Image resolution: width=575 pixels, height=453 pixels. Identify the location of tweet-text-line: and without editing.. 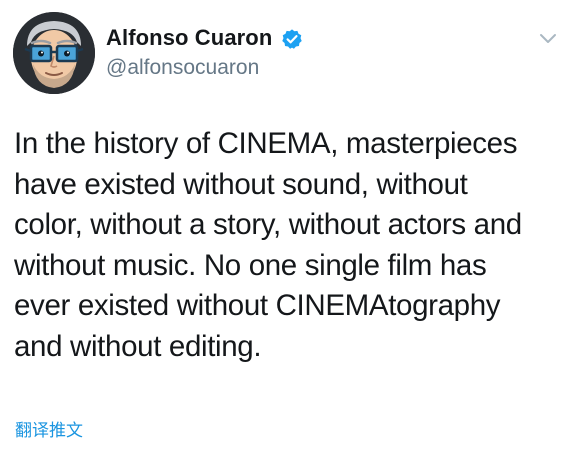
(138, 346).